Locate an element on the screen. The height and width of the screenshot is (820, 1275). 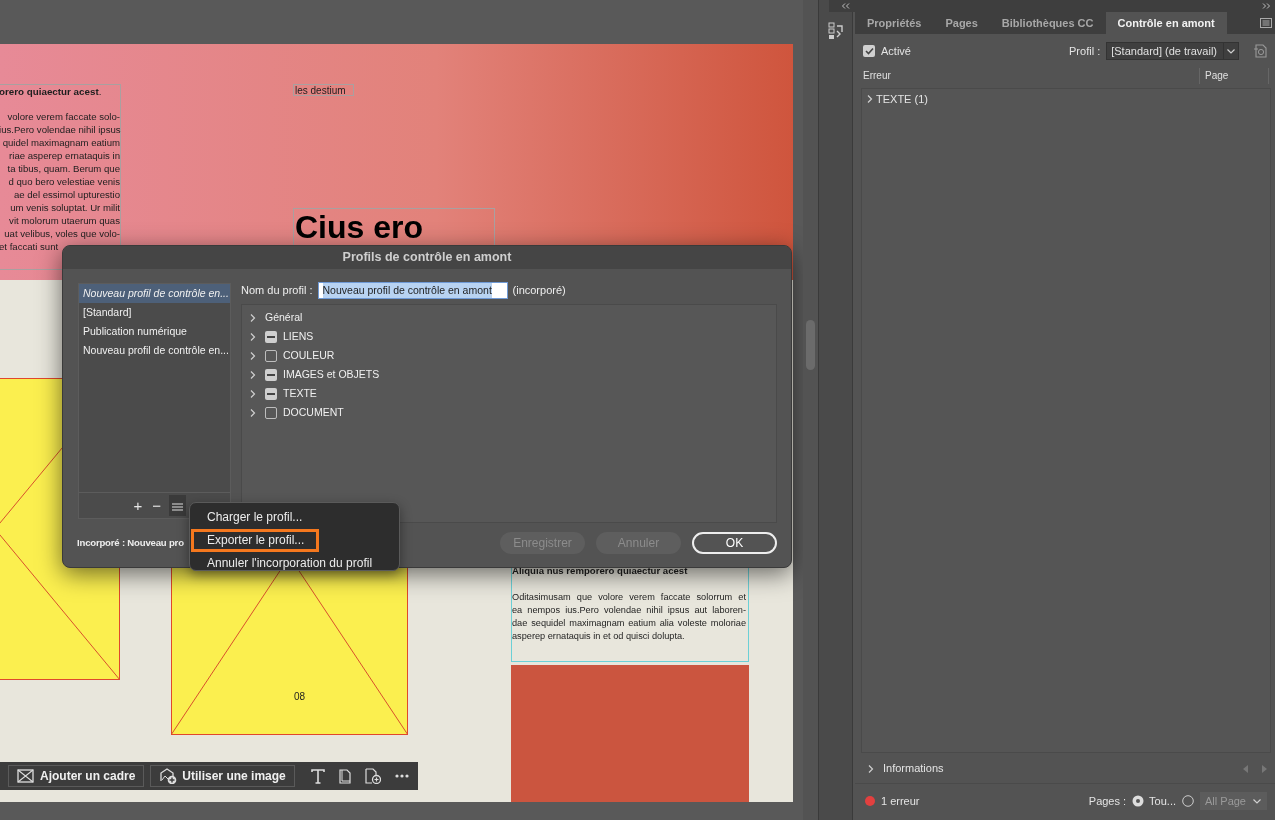
column-header: Page is located at coordinates (1234, 76).